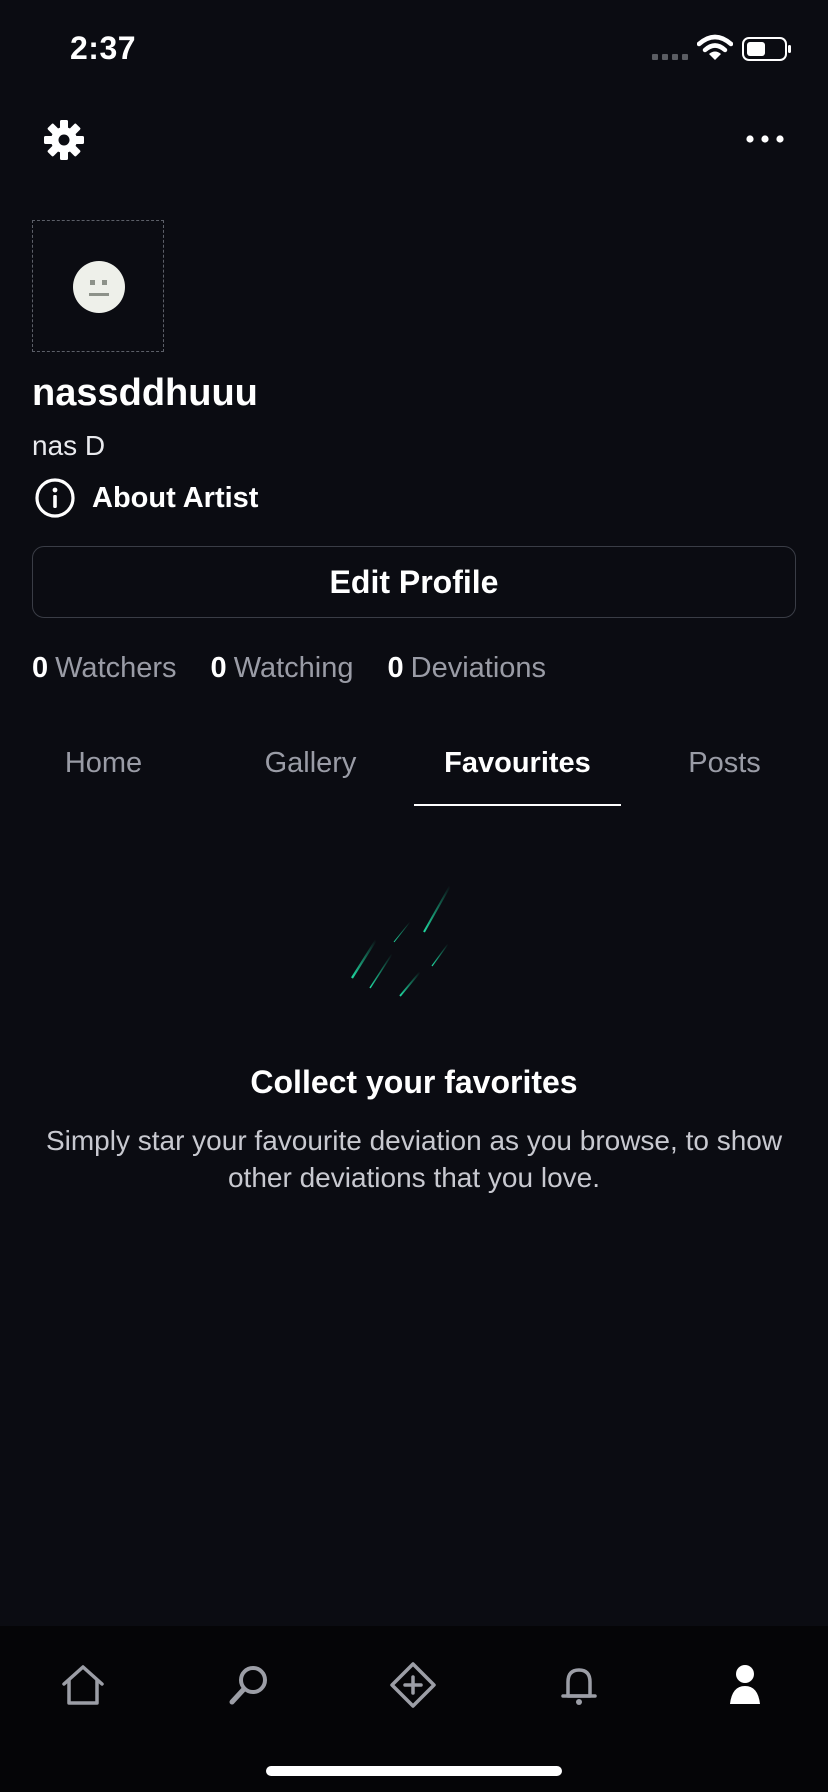 The height and width of the screenshot is (1792, 828). Describe the element at coordinates (579, 1685) in the screenshot. I see `bell-icon` at that location.